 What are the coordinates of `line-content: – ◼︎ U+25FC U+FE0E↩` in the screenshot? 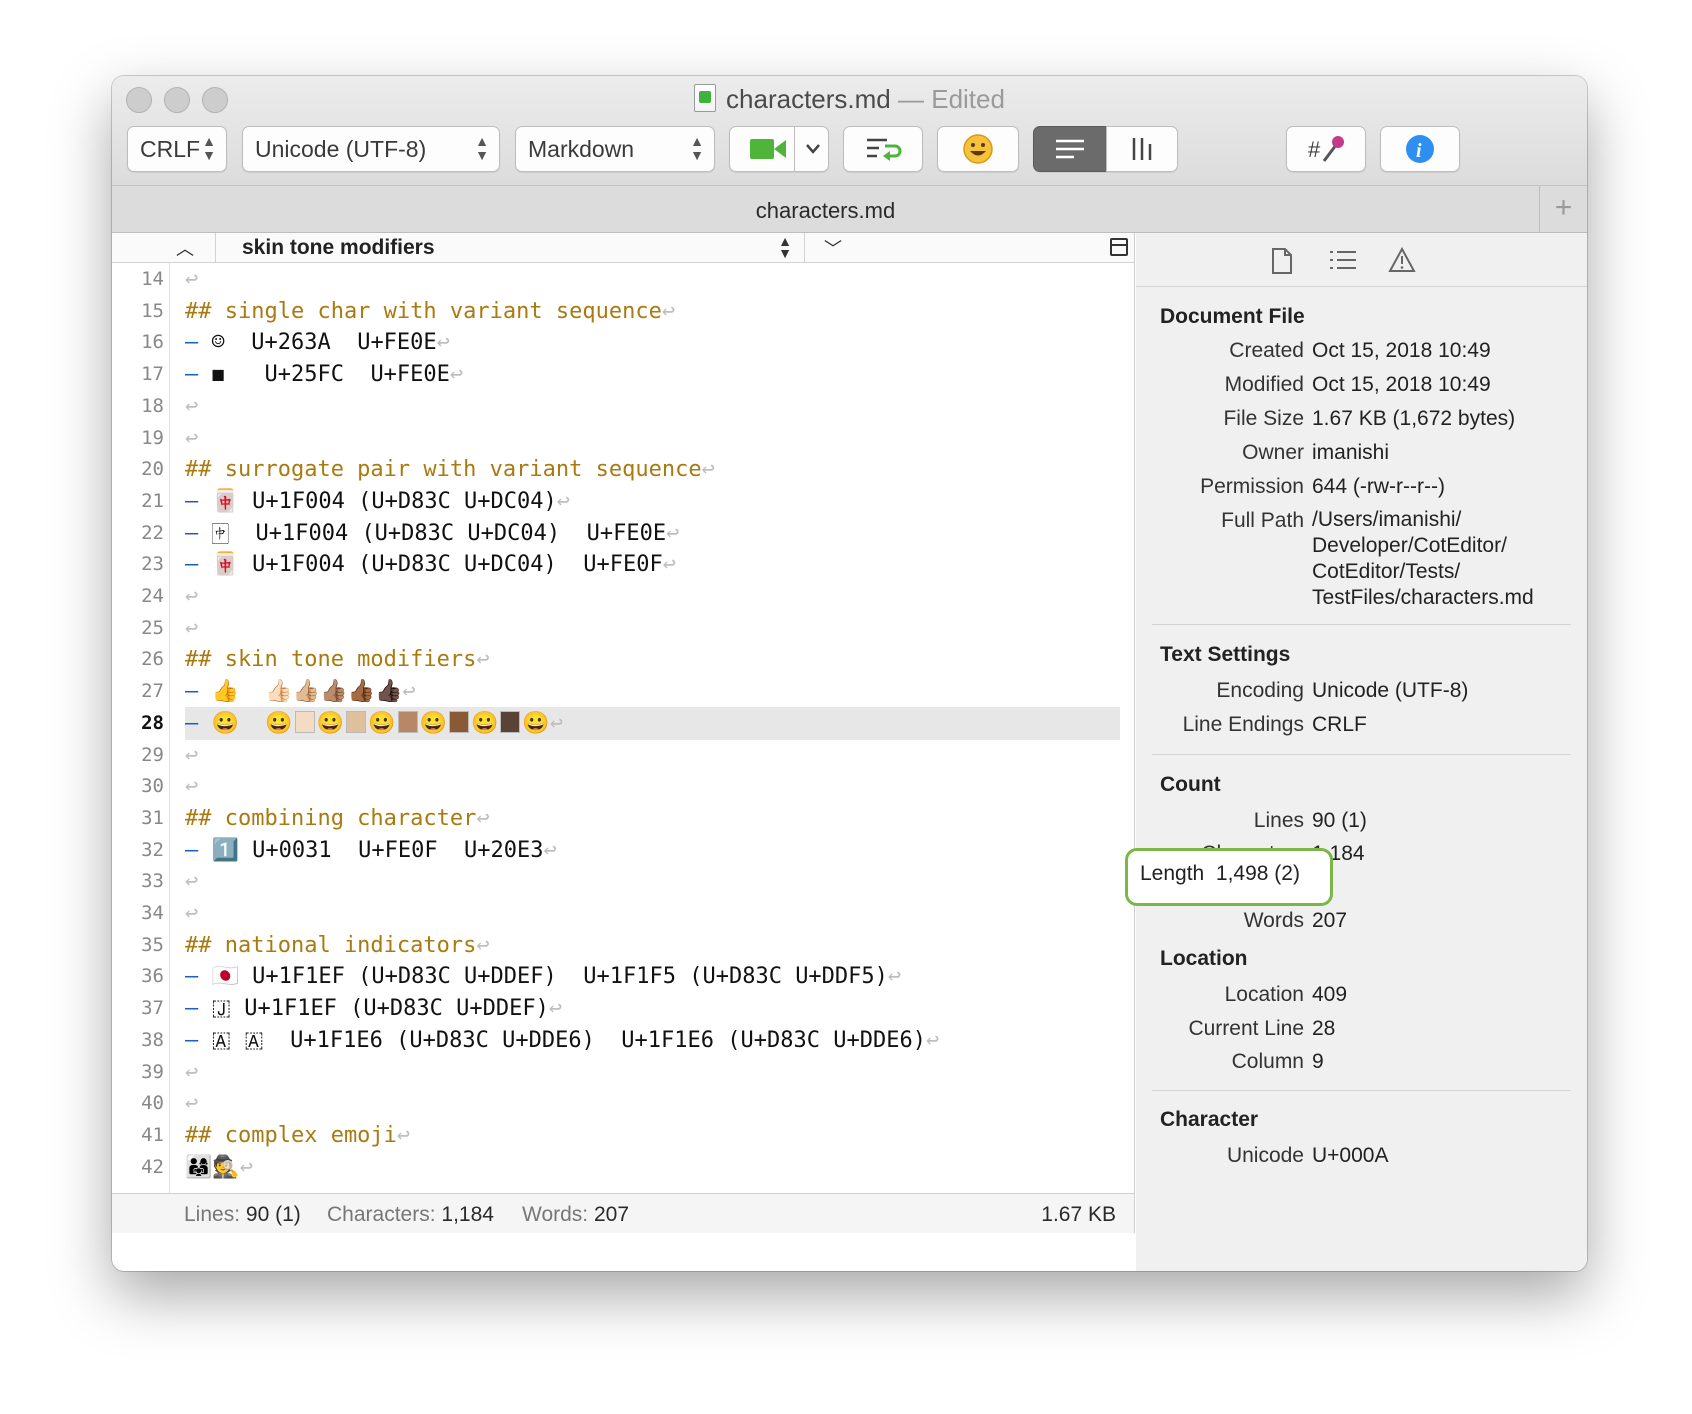 It's located at (324, 374).